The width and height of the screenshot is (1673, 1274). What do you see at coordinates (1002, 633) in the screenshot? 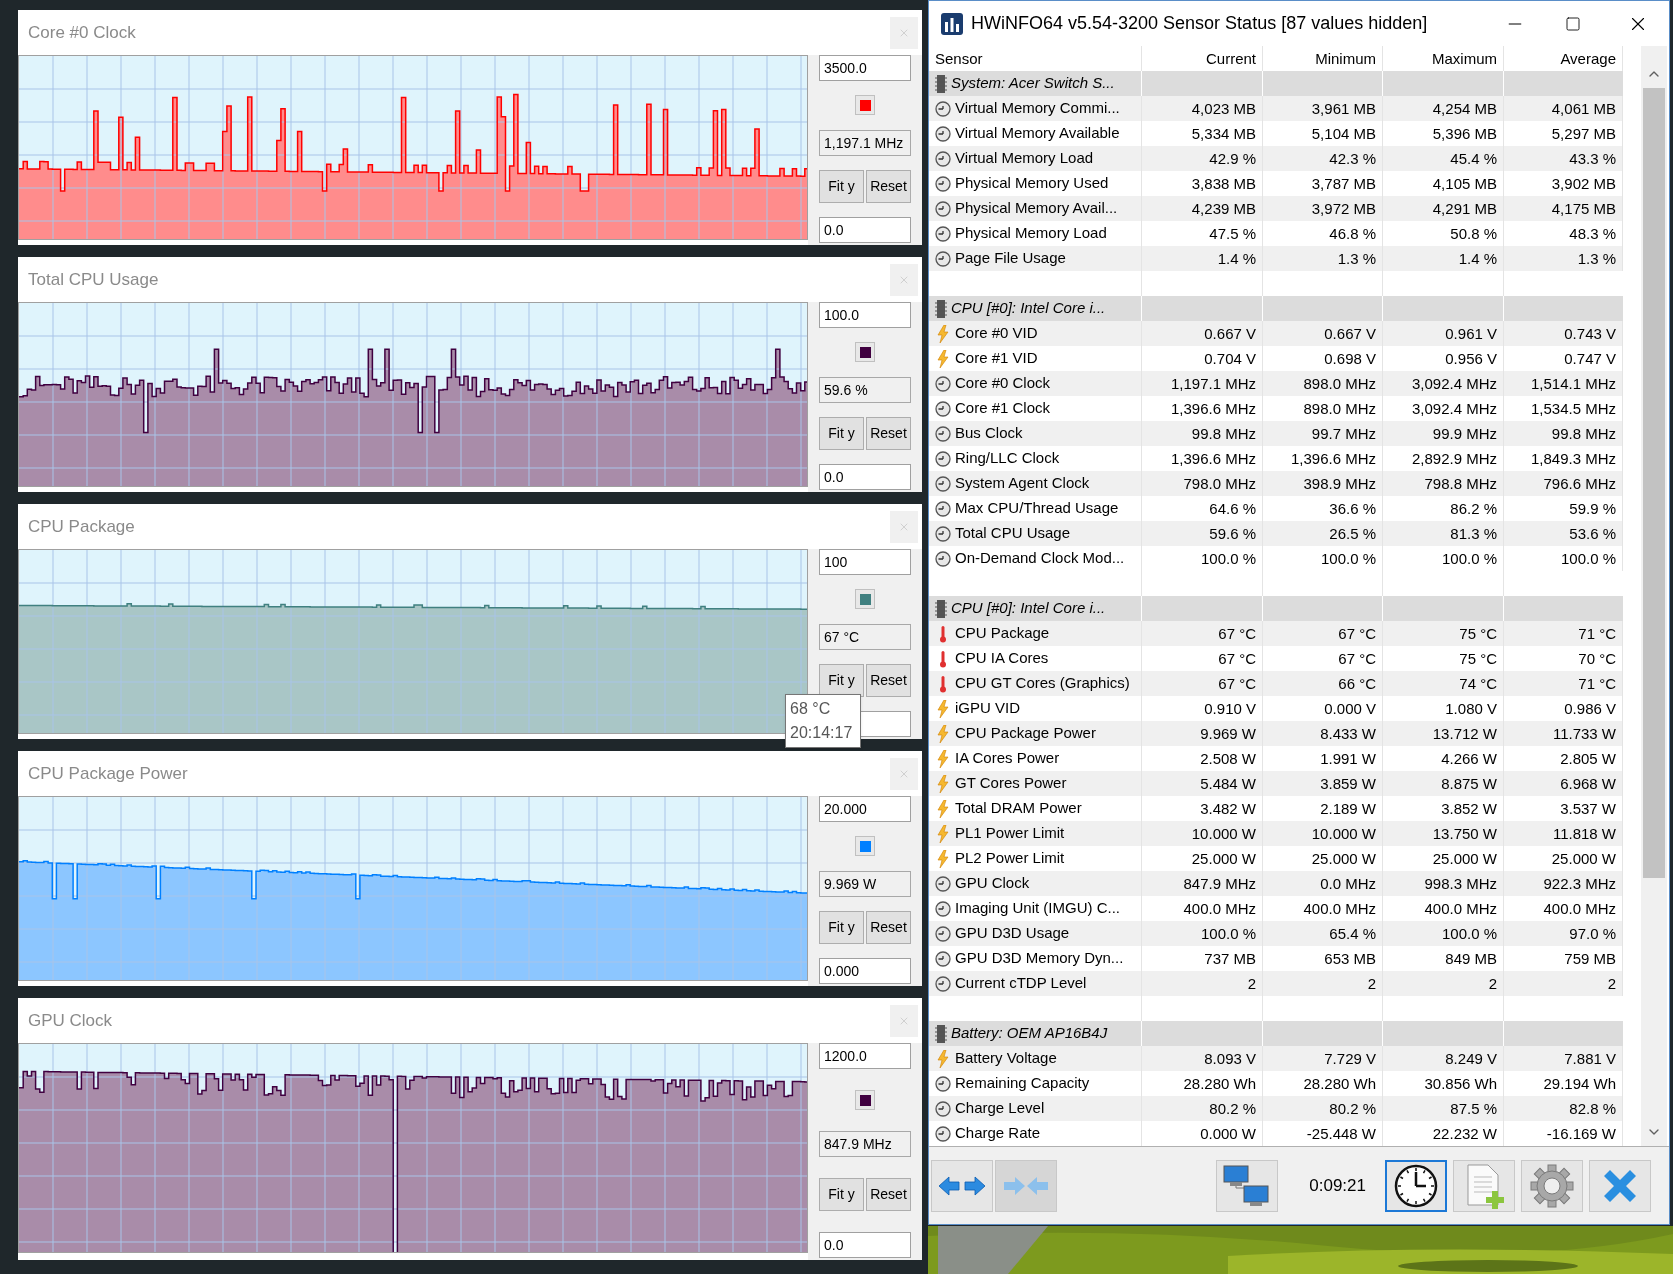
I see `sensor-name: CPU Package` at bounding box center [1002, 633].